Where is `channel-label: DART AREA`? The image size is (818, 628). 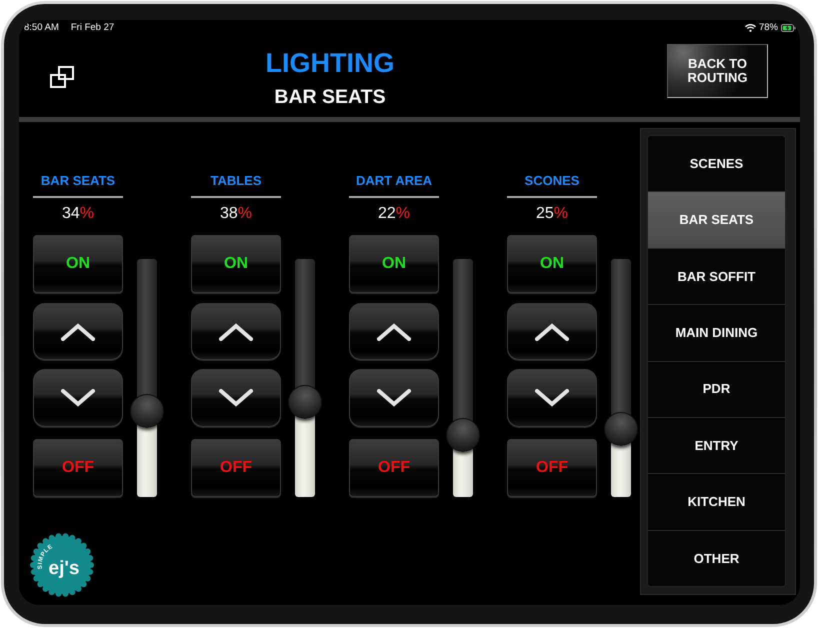
channel-label: DART AREA is located at coordinates (394, 181).